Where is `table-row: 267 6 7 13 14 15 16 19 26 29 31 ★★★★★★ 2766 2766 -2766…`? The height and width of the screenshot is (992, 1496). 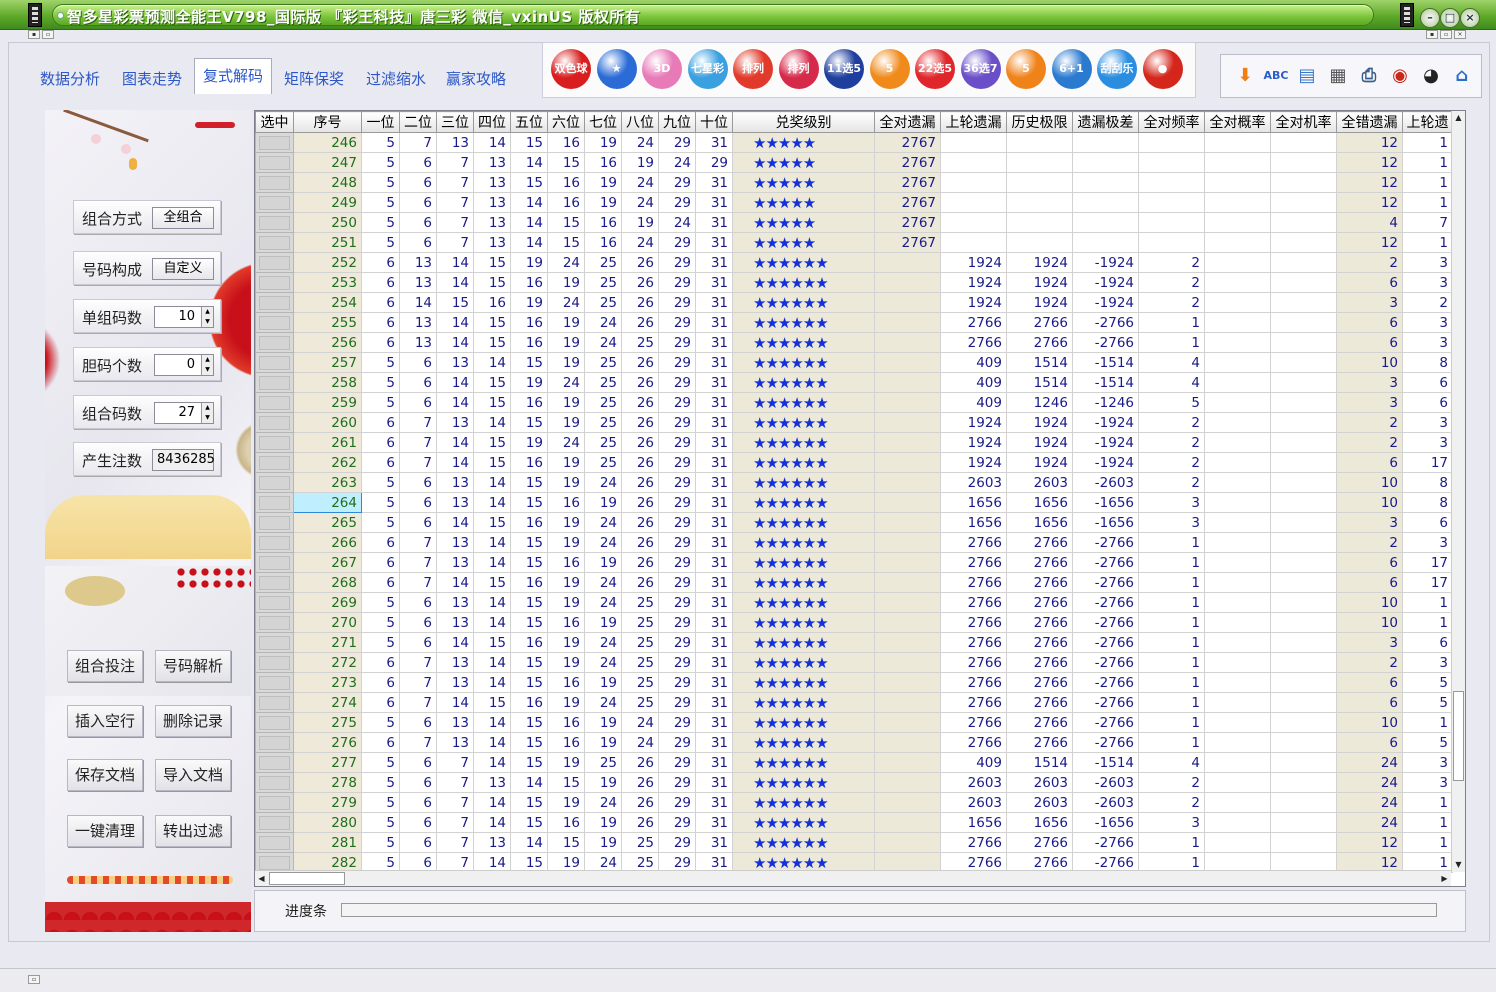
table-row: 267 6 7 13 14 15 16 19 26 29 31 ★★★★★★ 2766 2766 -2766… is located at coordinates (854, 562).